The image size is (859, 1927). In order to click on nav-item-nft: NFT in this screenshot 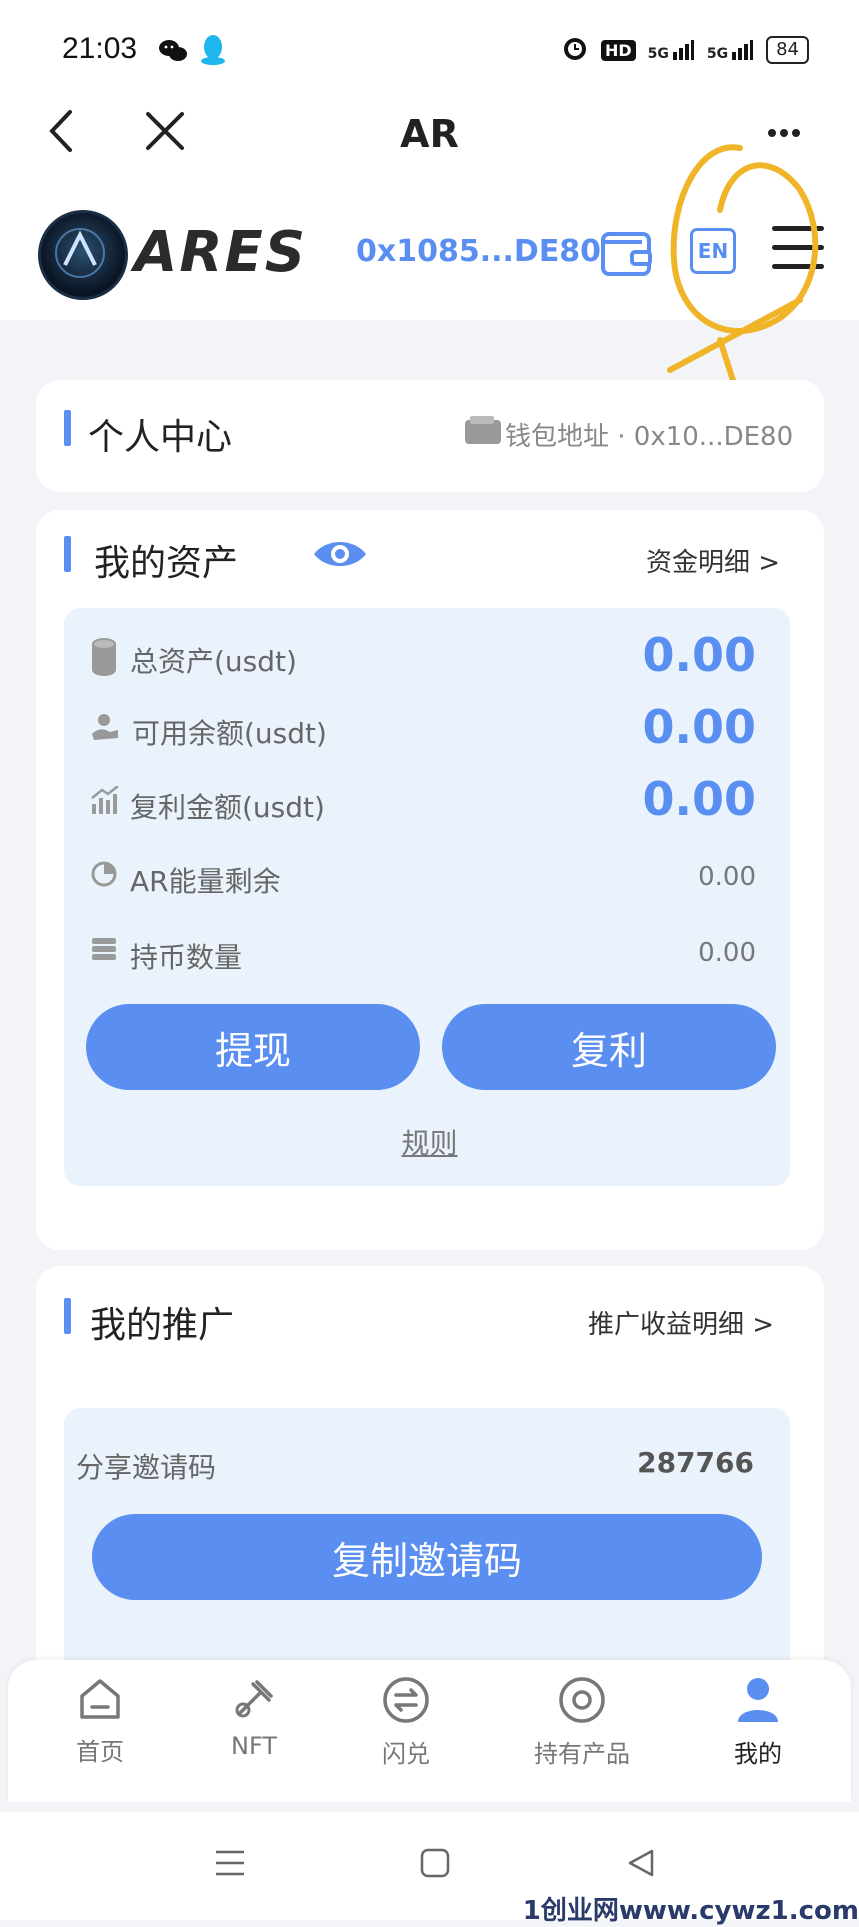, I will do `click(254, 1718)`.